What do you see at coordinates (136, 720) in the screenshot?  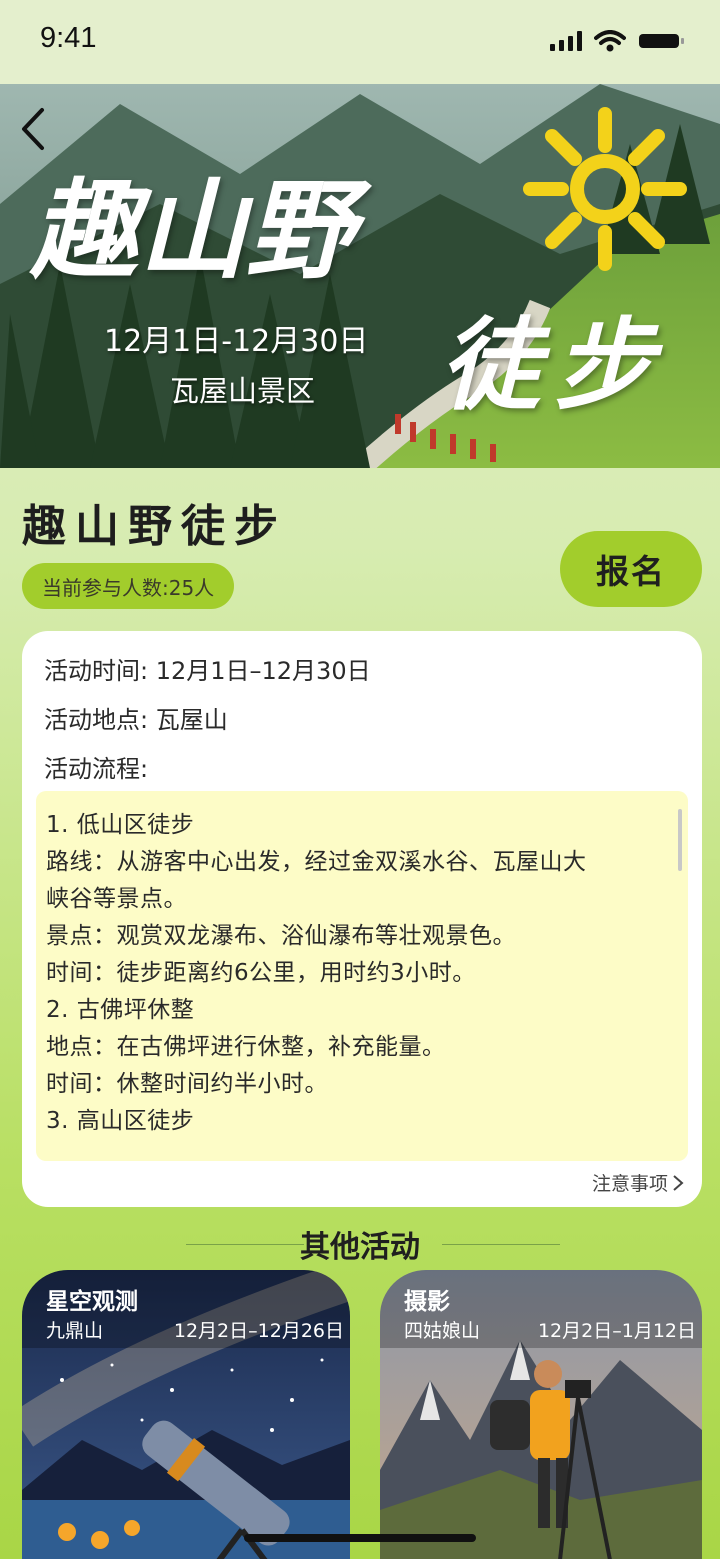 I see `event-location: 活动地点: 瓦屋山` at bounding box center [136, 720].